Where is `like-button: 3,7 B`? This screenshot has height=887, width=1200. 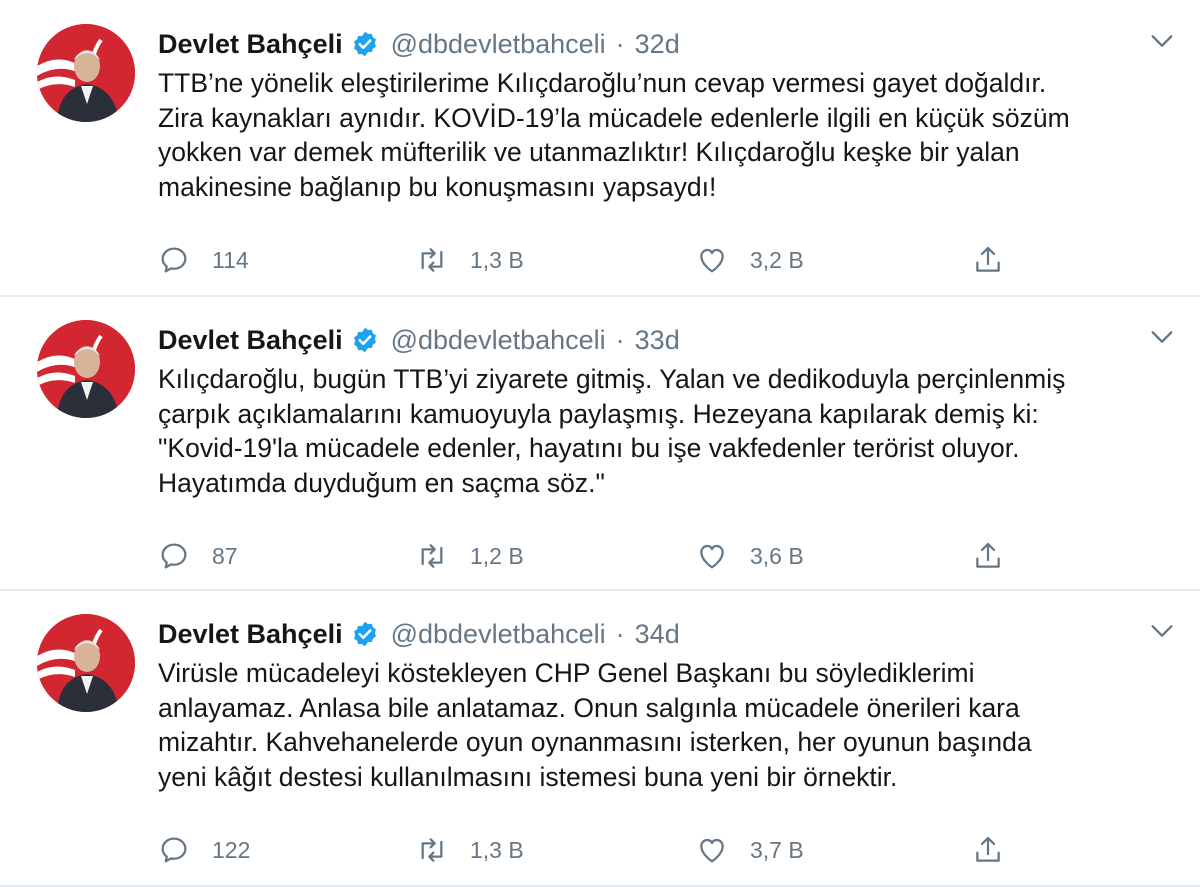 like-button: 3,7 B is located at coordinates (750, 850).